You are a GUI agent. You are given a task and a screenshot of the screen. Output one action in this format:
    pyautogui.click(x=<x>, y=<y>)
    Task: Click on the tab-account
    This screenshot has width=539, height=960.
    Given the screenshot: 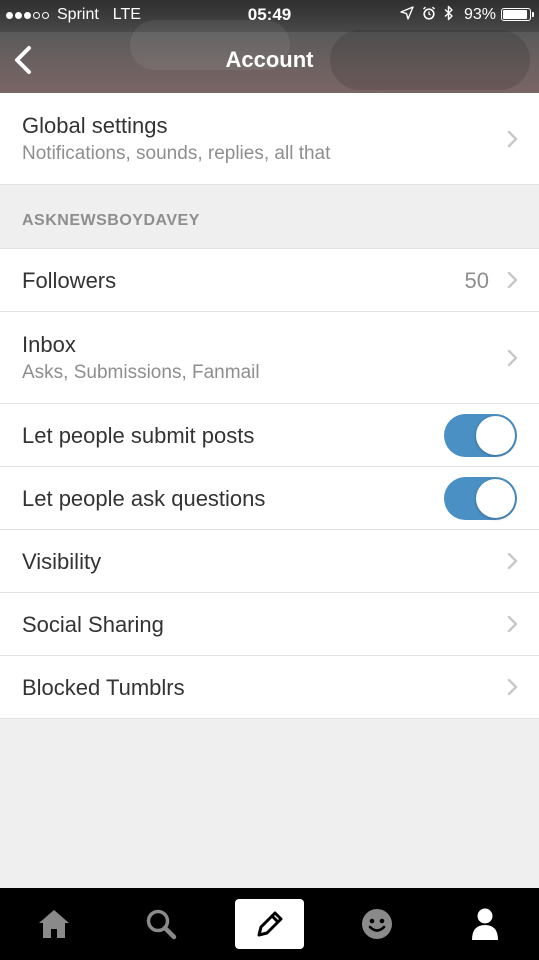 What is the action you would take?
    pyautogui.click(x=485, y=924)
    